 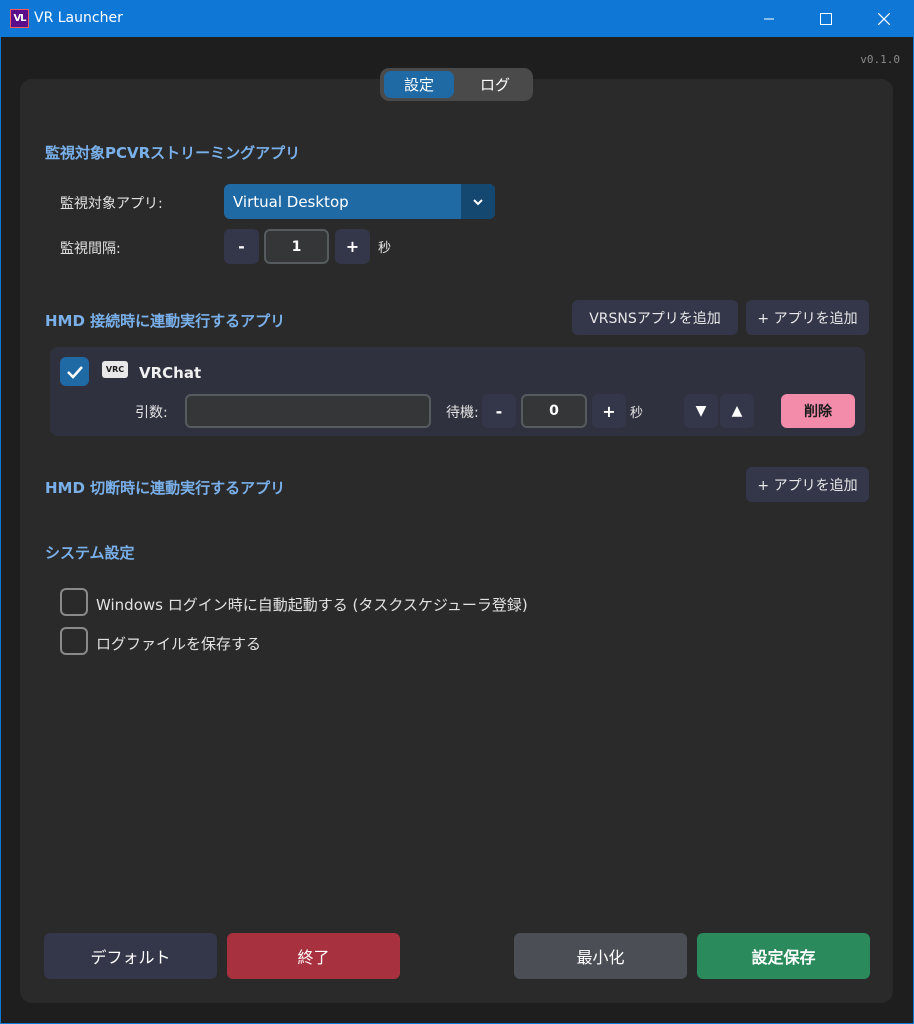 What do you see at coordinates (291, 202) in the screenshot?
I see `monitor-app-value: Virtual Desktop` at bounding box center [291, 202].